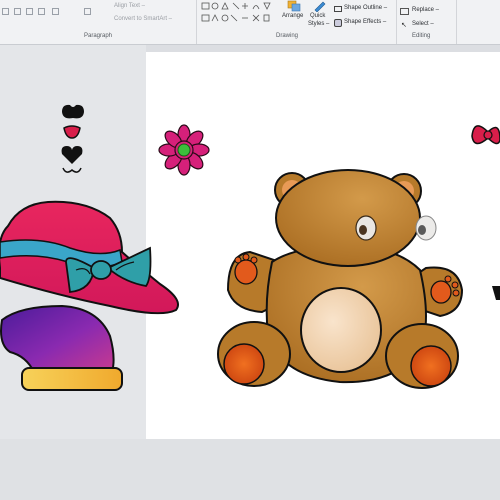  I want to click on mustache-shape, so click(73, 111).